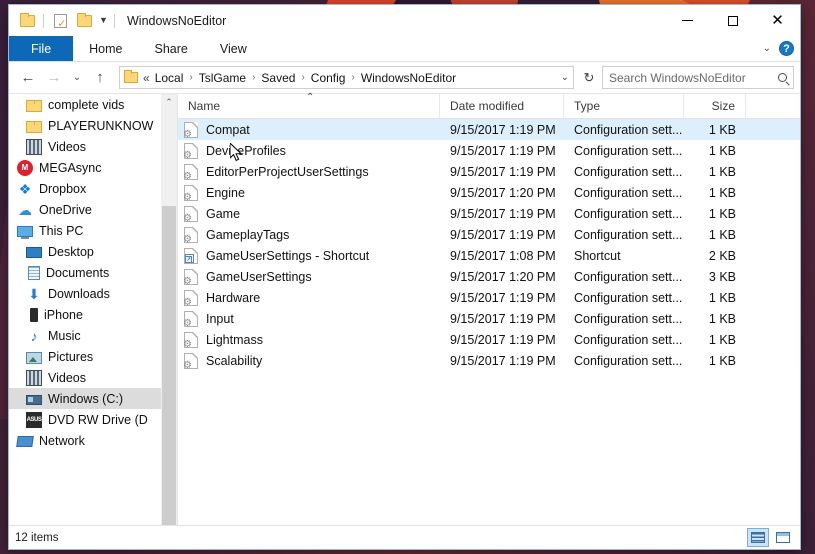  What do you see at coordinates (60, 21) in the screenshot?
I see `properties-icon` at bounding box center [60, 21].